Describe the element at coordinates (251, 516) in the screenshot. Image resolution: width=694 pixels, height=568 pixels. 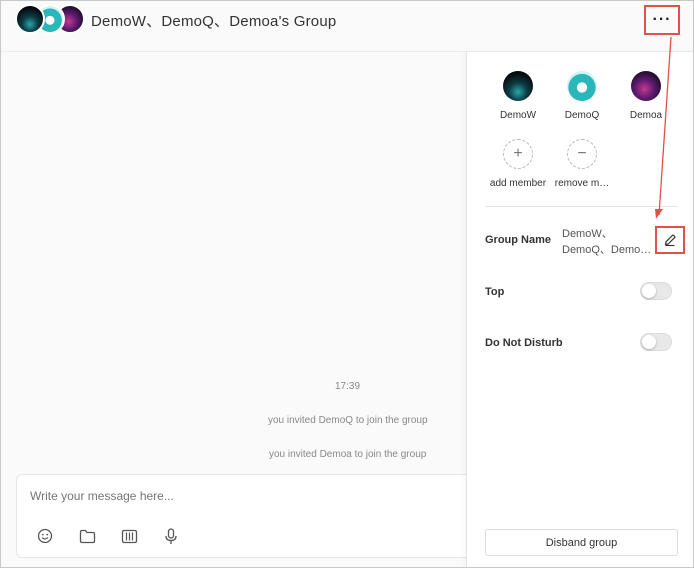
I see `message-composer` at that location.